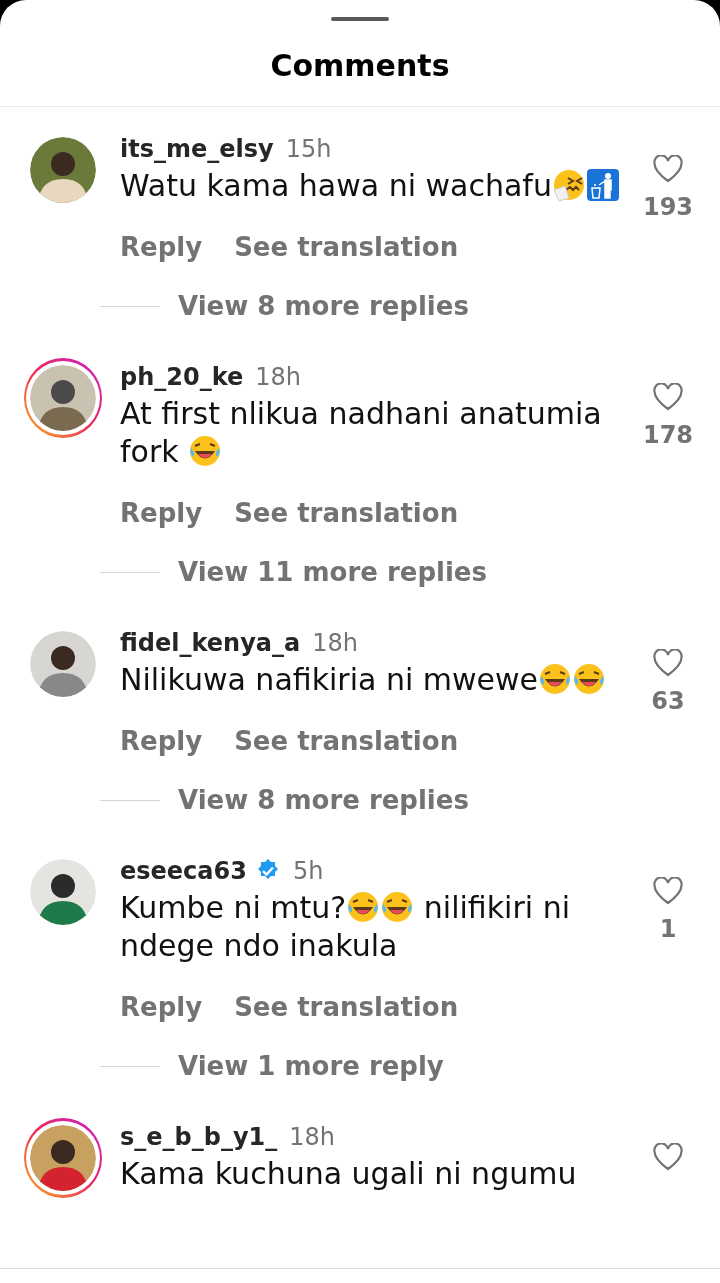 The image size is (720, 1283). What do you see at coordinates (210, 643) in the screenshot?
I see `username: fidel_kenya_a` at bounding box center [210, 643].